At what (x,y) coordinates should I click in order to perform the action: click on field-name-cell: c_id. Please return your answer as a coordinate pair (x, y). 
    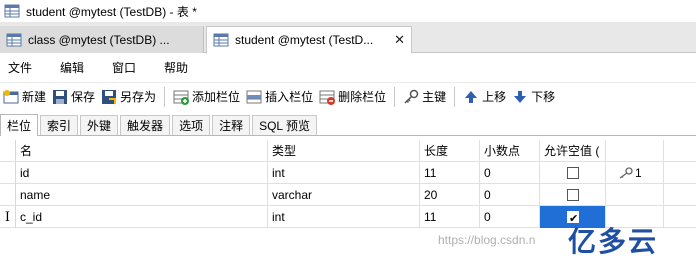
    Looking at the image, I should click on (142, 217).